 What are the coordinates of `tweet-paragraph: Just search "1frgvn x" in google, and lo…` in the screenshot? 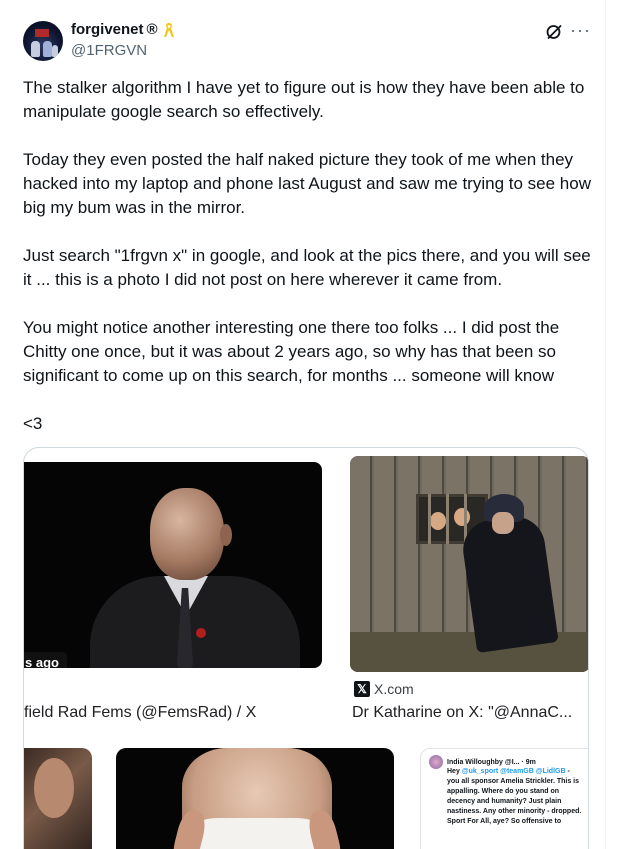 It's located at (307, 267).